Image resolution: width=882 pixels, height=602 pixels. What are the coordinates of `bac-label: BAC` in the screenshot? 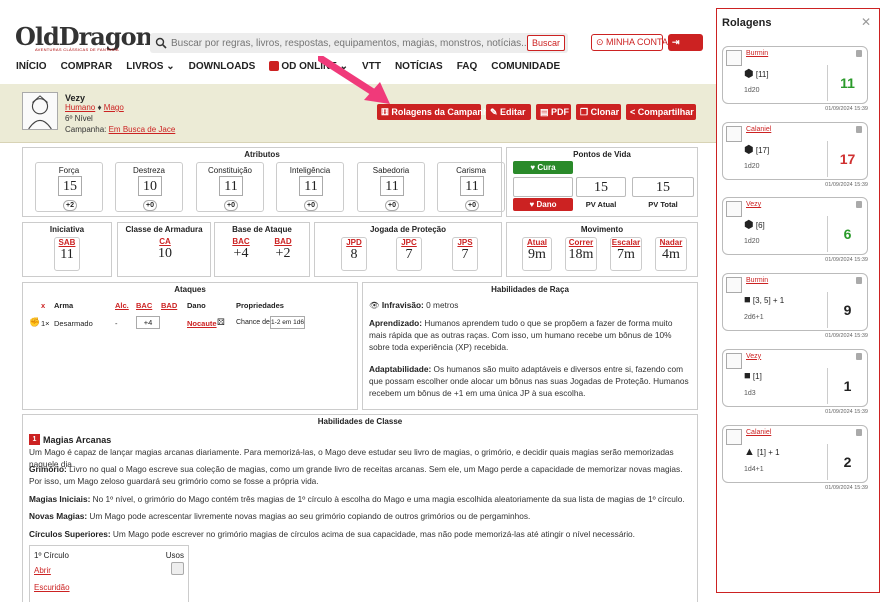 It's located at (241, 241).